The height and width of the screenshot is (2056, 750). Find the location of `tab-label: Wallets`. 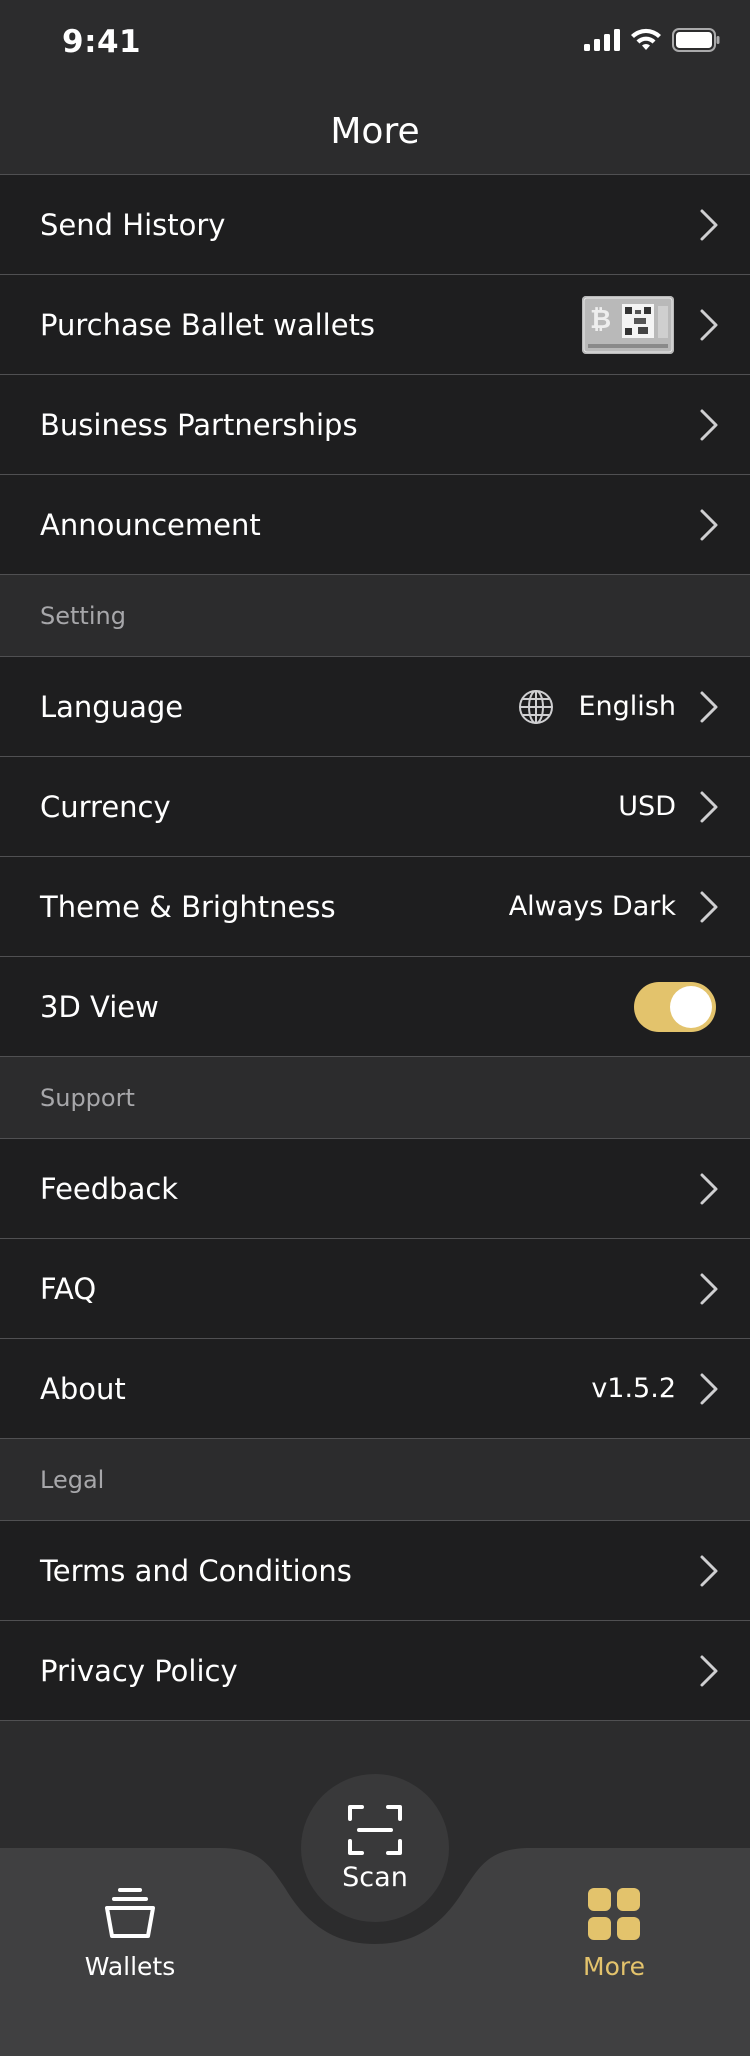

tab-label: Wallets is located at coordinates (130, 1966).